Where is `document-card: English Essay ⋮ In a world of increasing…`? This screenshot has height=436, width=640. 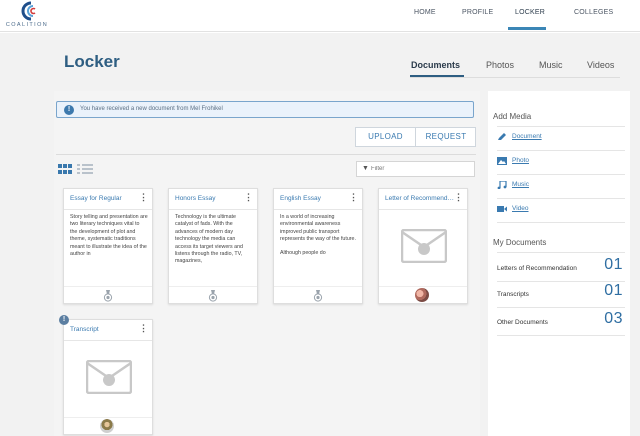 document-card: English Essay ⋮ In a world of increasing… is located at coordinates (318, 246).